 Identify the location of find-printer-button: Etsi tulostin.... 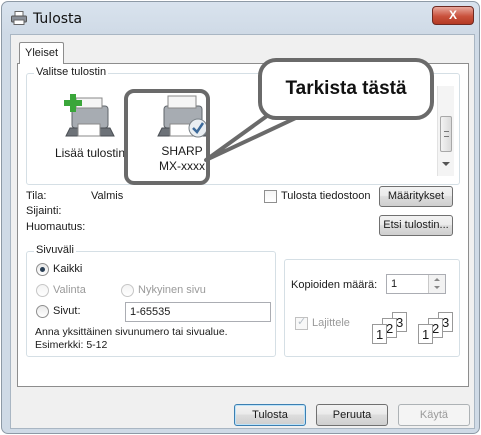
(416, 225).